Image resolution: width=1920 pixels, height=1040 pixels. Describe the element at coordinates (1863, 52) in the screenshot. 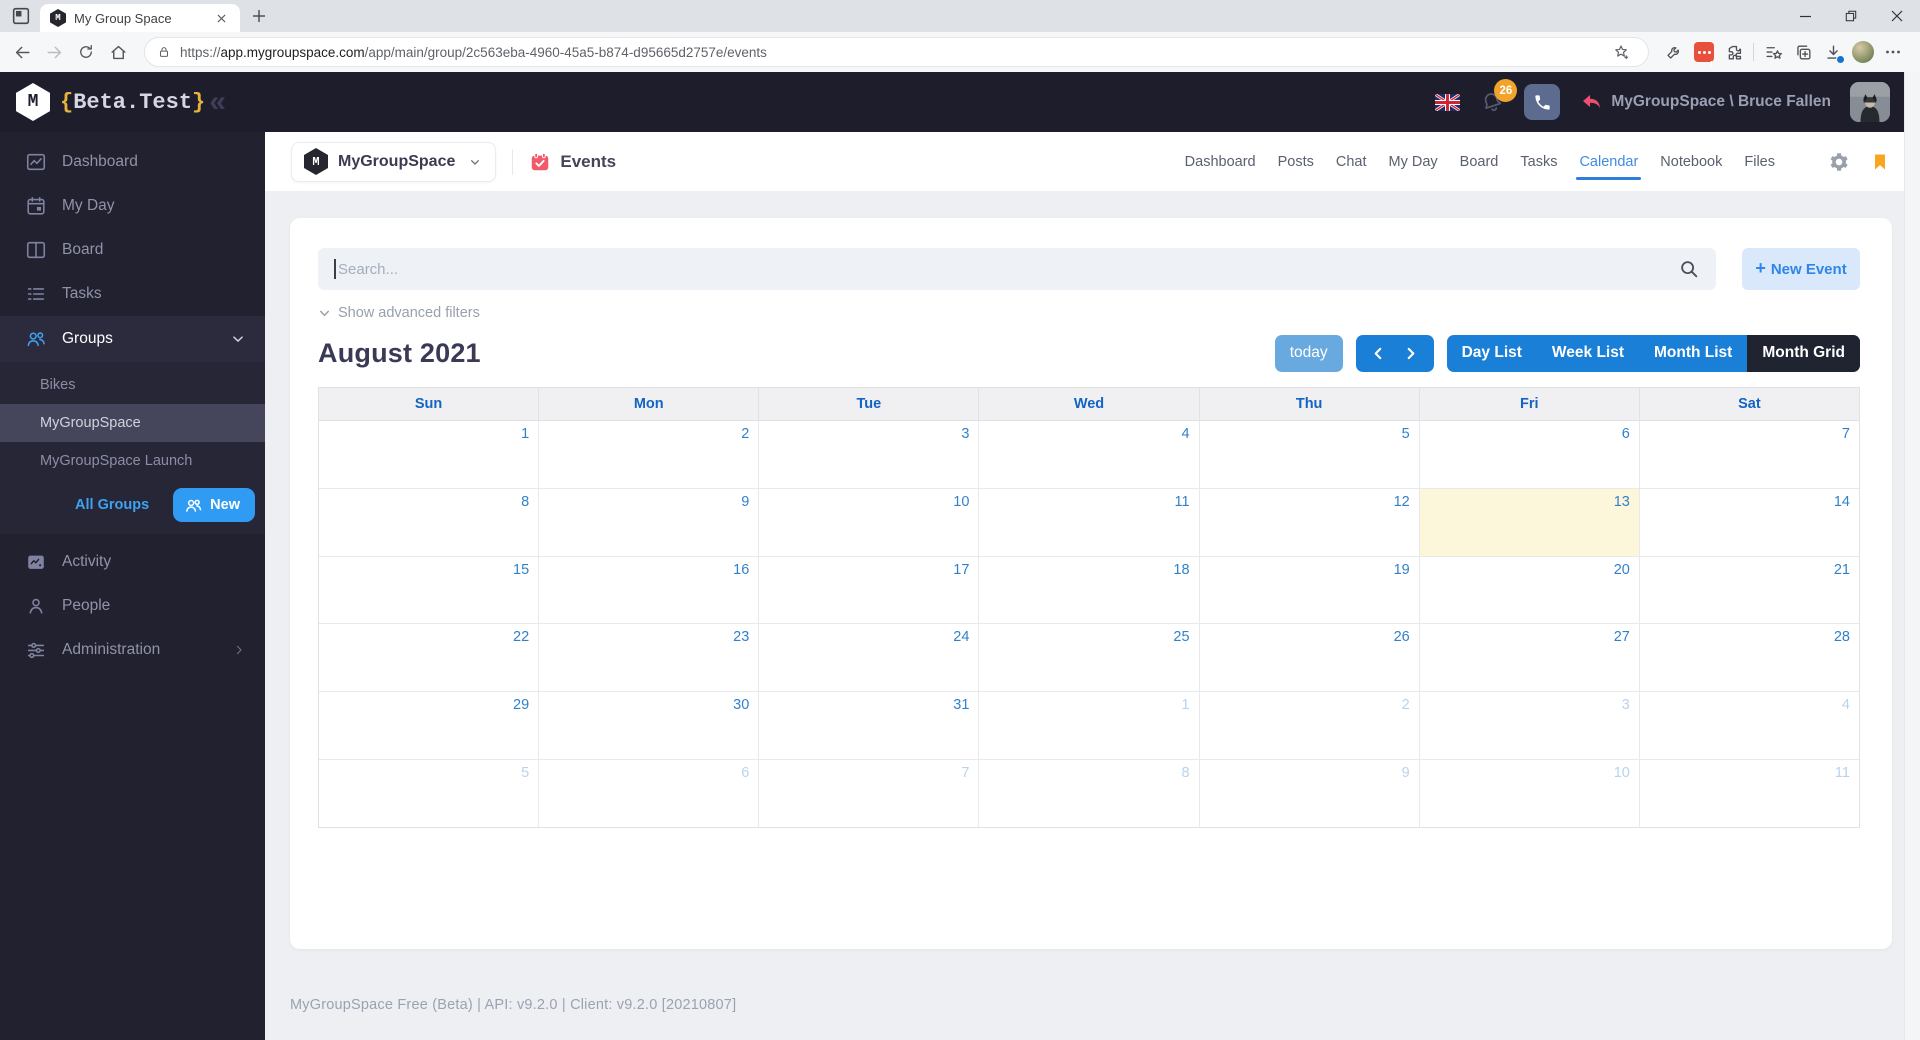

I see `browser-profile-avatar` at that location.